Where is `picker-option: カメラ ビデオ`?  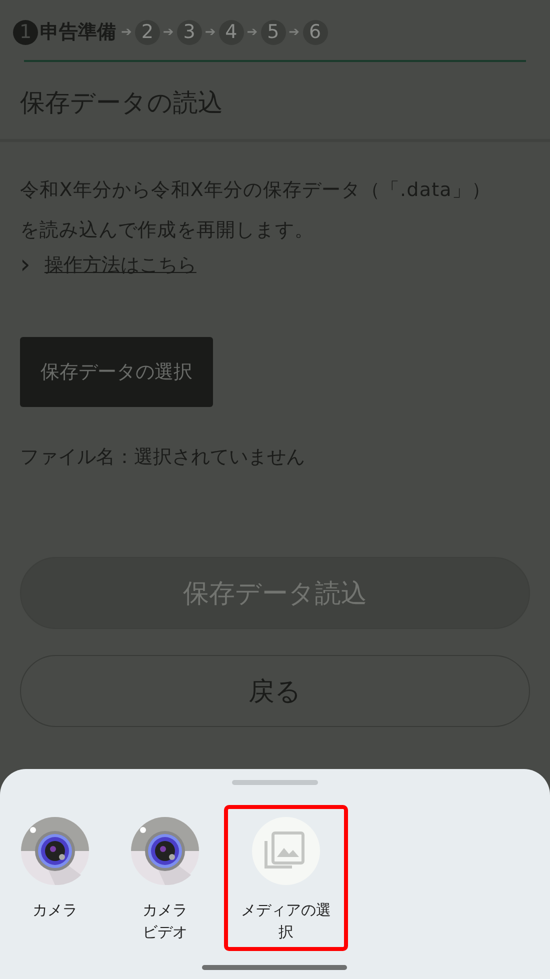
picker-option: カメラ ビデオ is located at coordinates (165, 878).